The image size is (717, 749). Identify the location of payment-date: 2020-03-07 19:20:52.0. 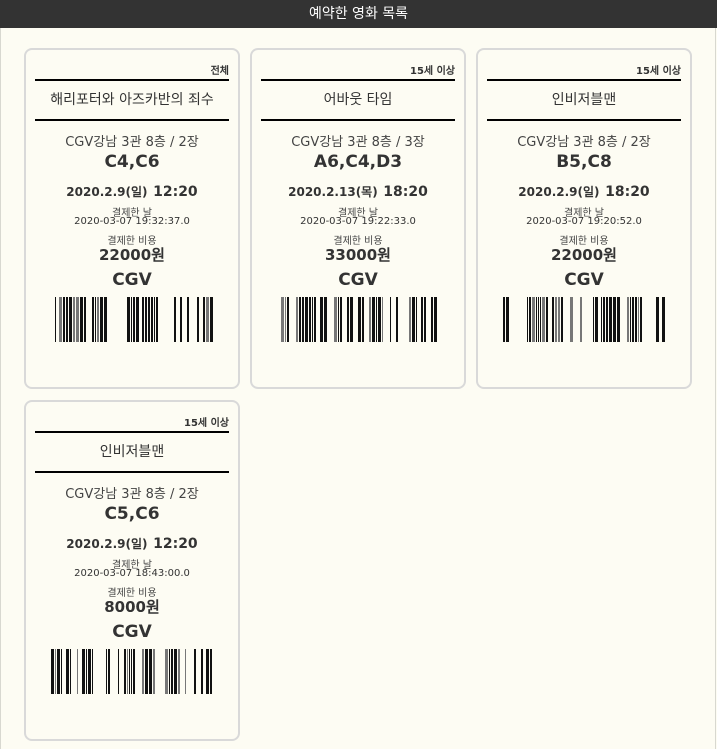
(584, 221).